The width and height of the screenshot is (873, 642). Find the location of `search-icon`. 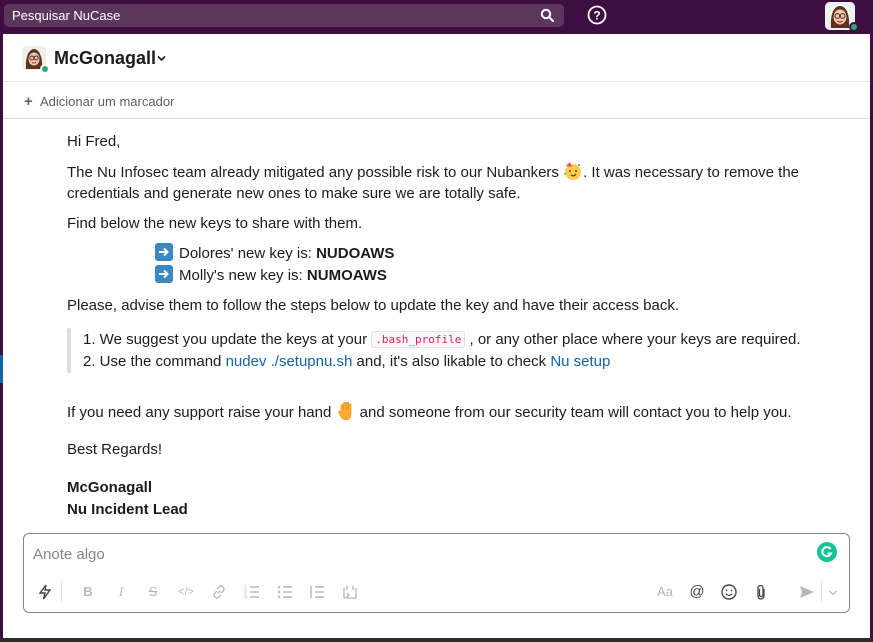

search-icon is located at coordinates (547, 15).